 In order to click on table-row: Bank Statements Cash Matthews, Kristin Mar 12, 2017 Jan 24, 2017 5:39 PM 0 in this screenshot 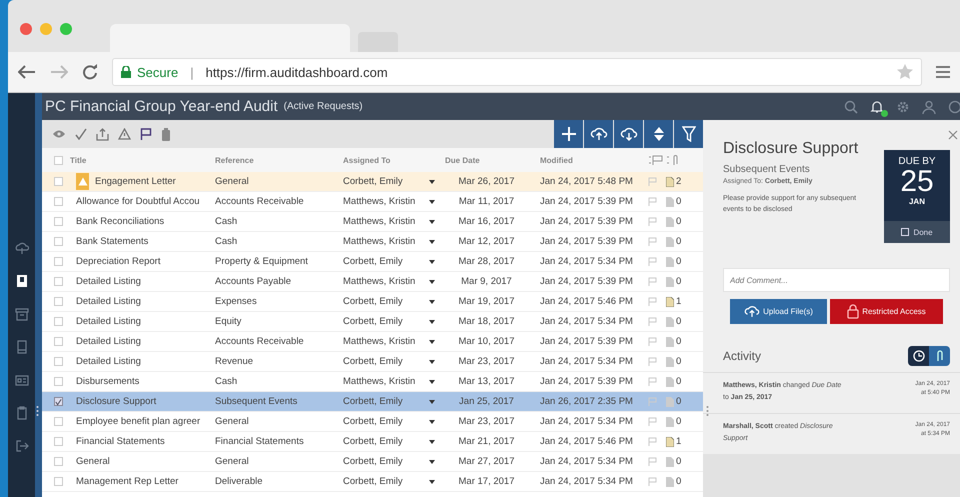, I will do `click(372, 242)`.